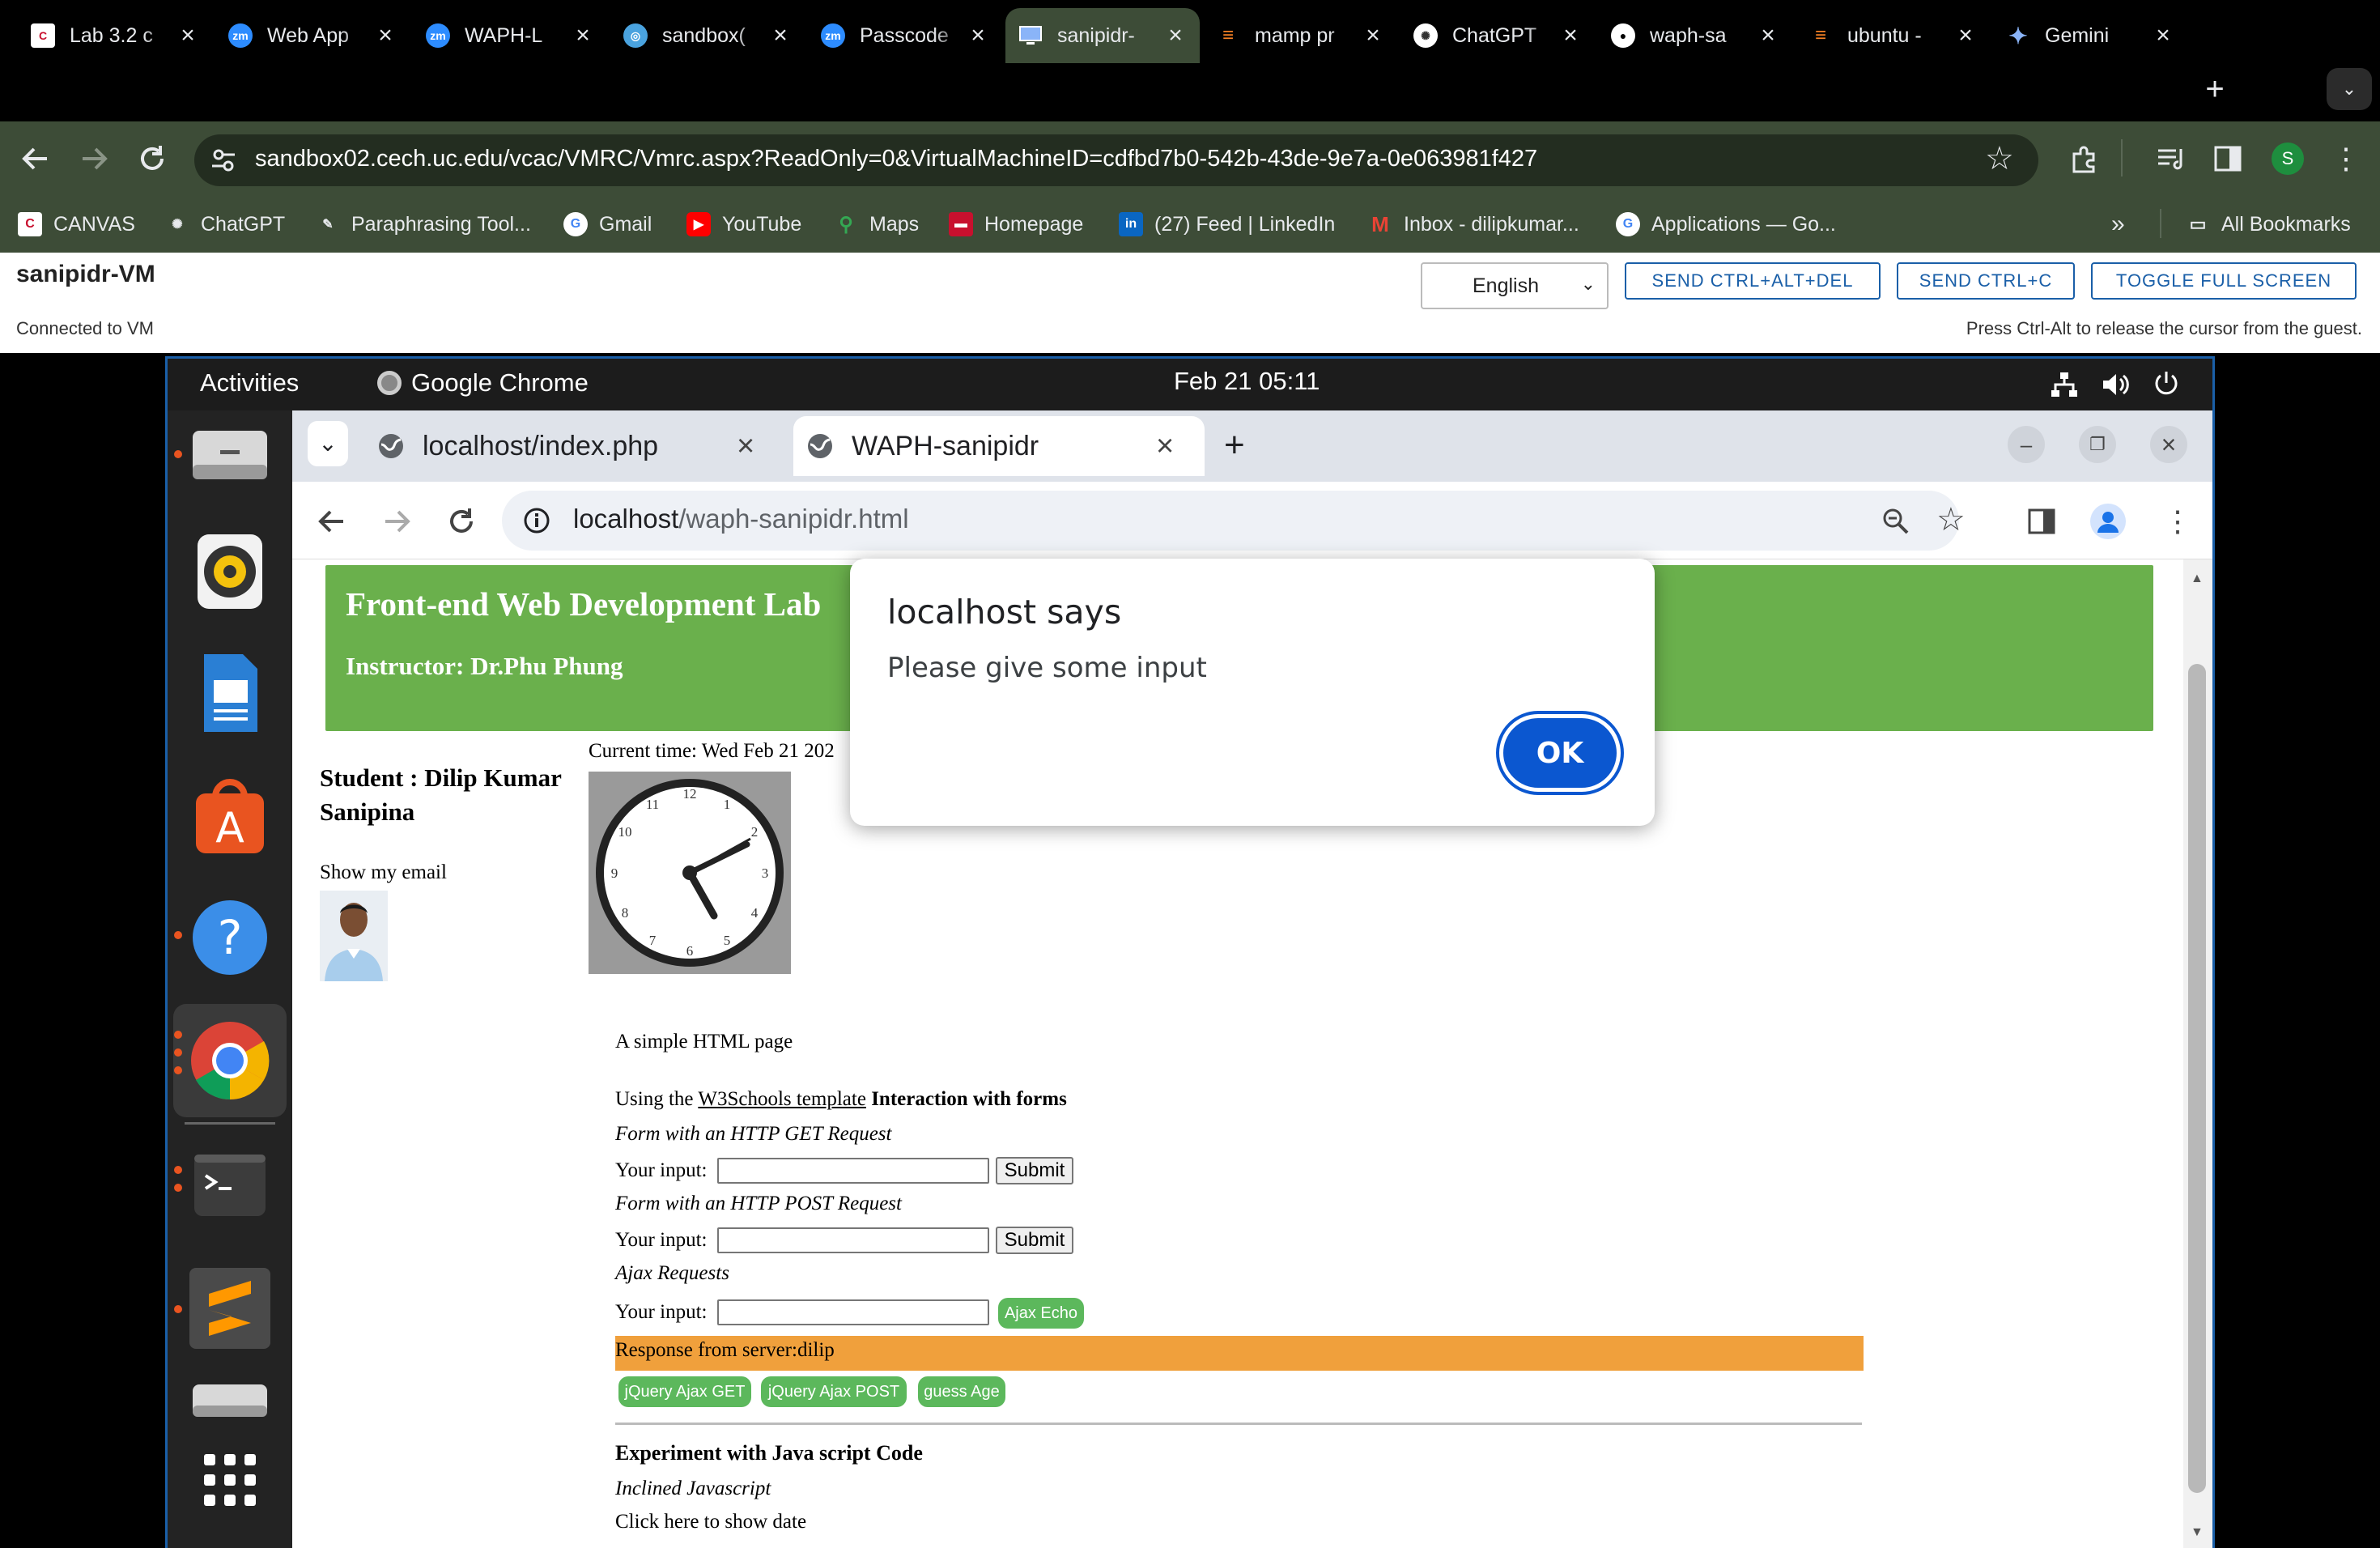 The image size is (2380, 1548). What do you see at coordinates (876, 224) in the screenshot?
I see `bookmark-item: ⚲ Maps` at bounding box center [876, 224].